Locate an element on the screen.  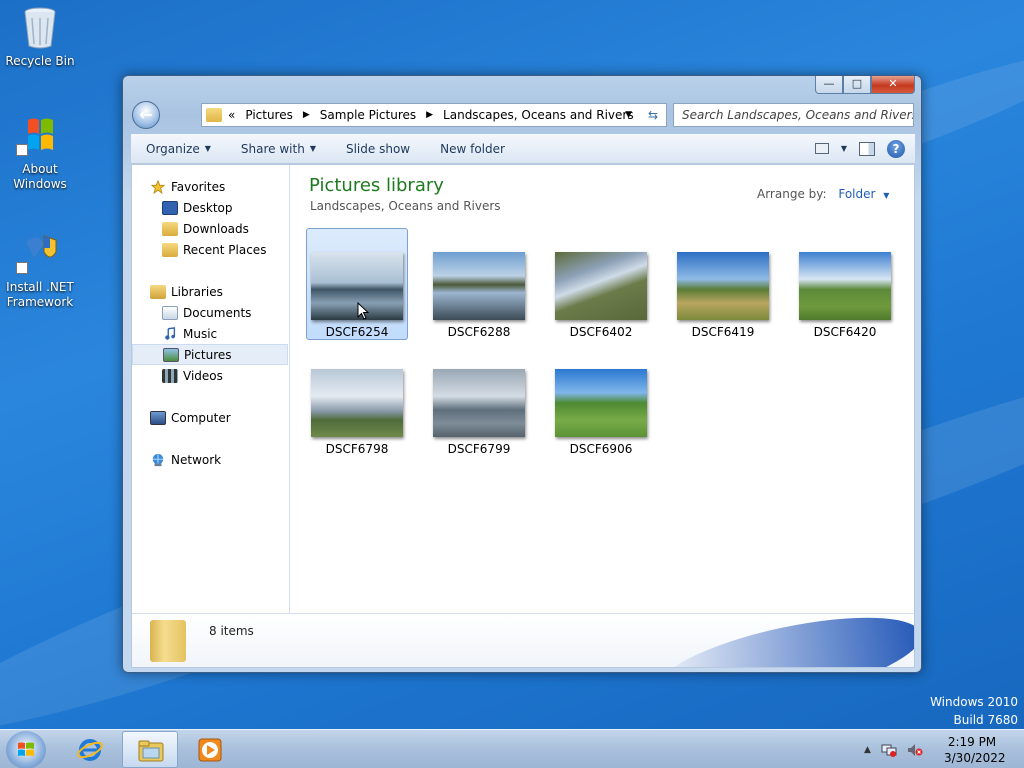
help-icon: ? is located at coordinates (896, 148).